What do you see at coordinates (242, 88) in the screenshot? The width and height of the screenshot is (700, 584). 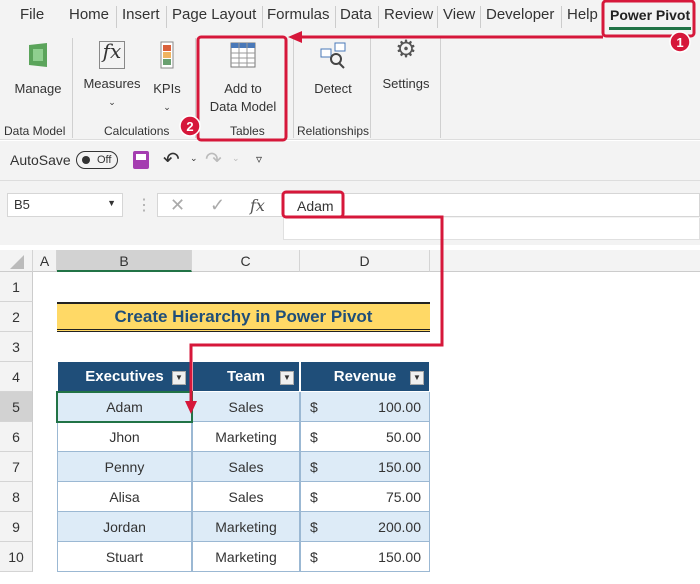 I see `highlight-add-to-data-model` at bounding box center [242, 88].